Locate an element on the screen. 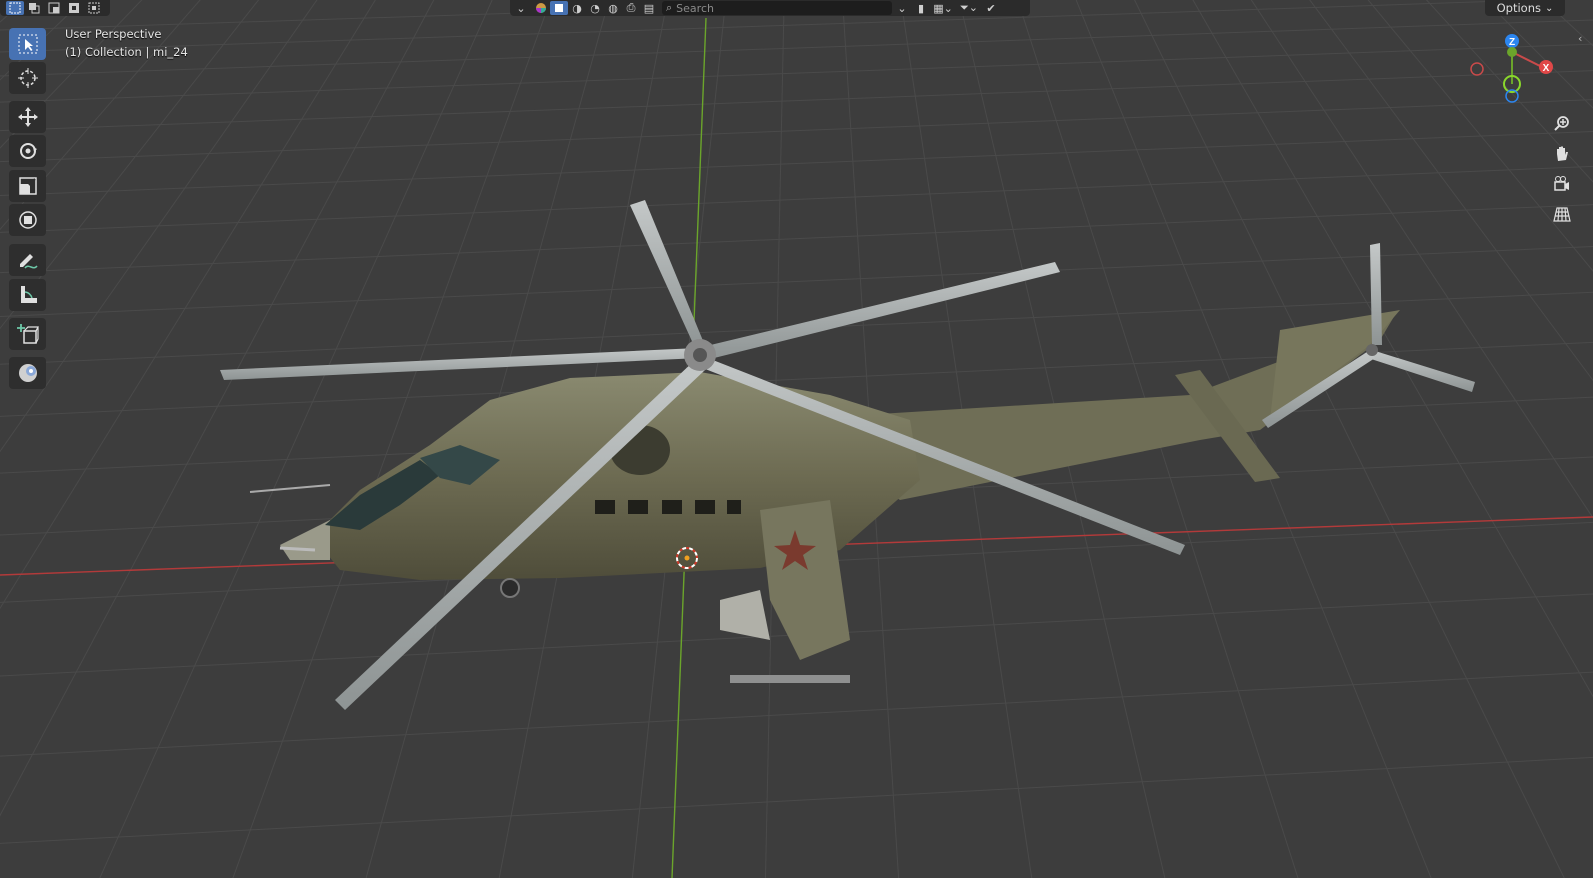 This screenshot has width=1593, height=878. select-subtract-icon is located at coordinates (54, 8).